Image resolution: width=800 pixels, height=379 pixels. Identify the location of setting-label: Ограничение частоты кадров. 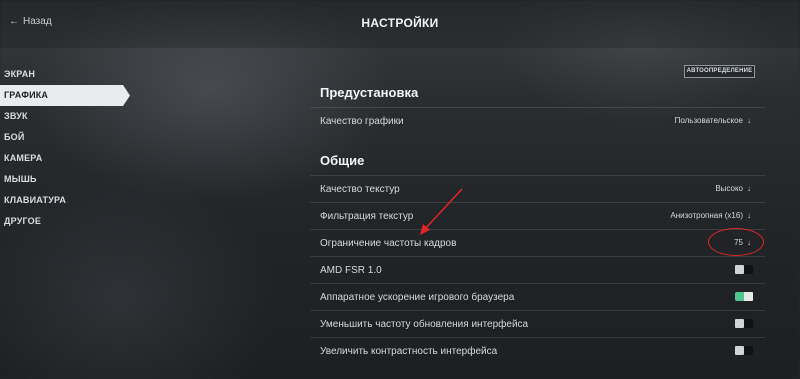
(388, 243).